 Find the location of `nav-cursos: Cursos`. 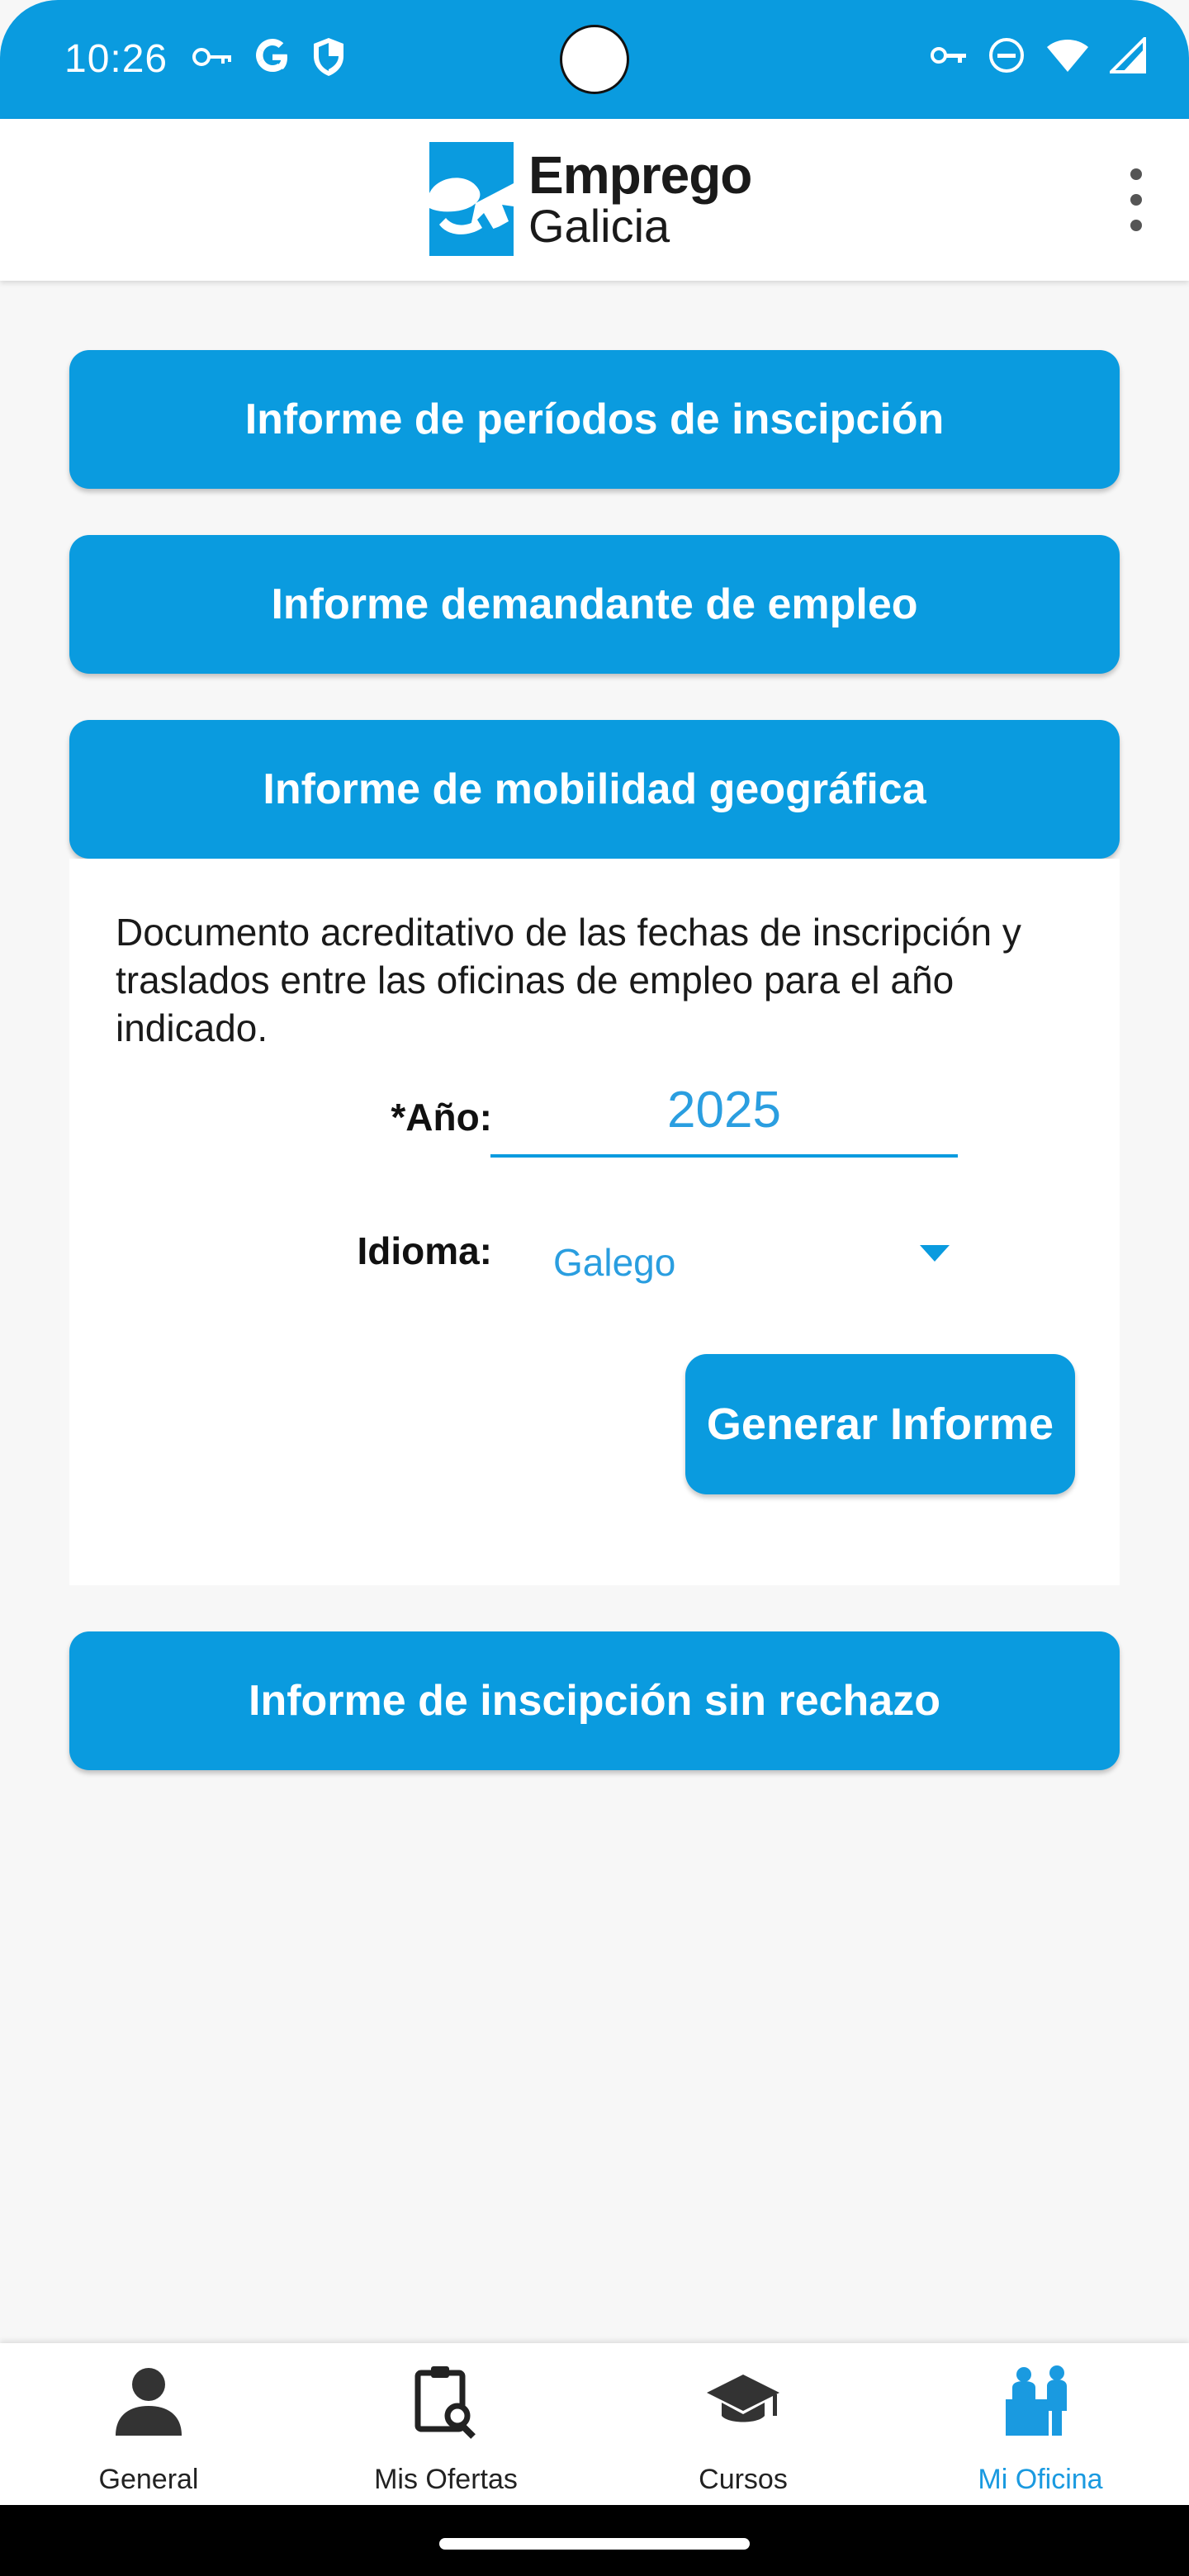

nav-cursos: Cursos is located at coordinates (743, 2424).